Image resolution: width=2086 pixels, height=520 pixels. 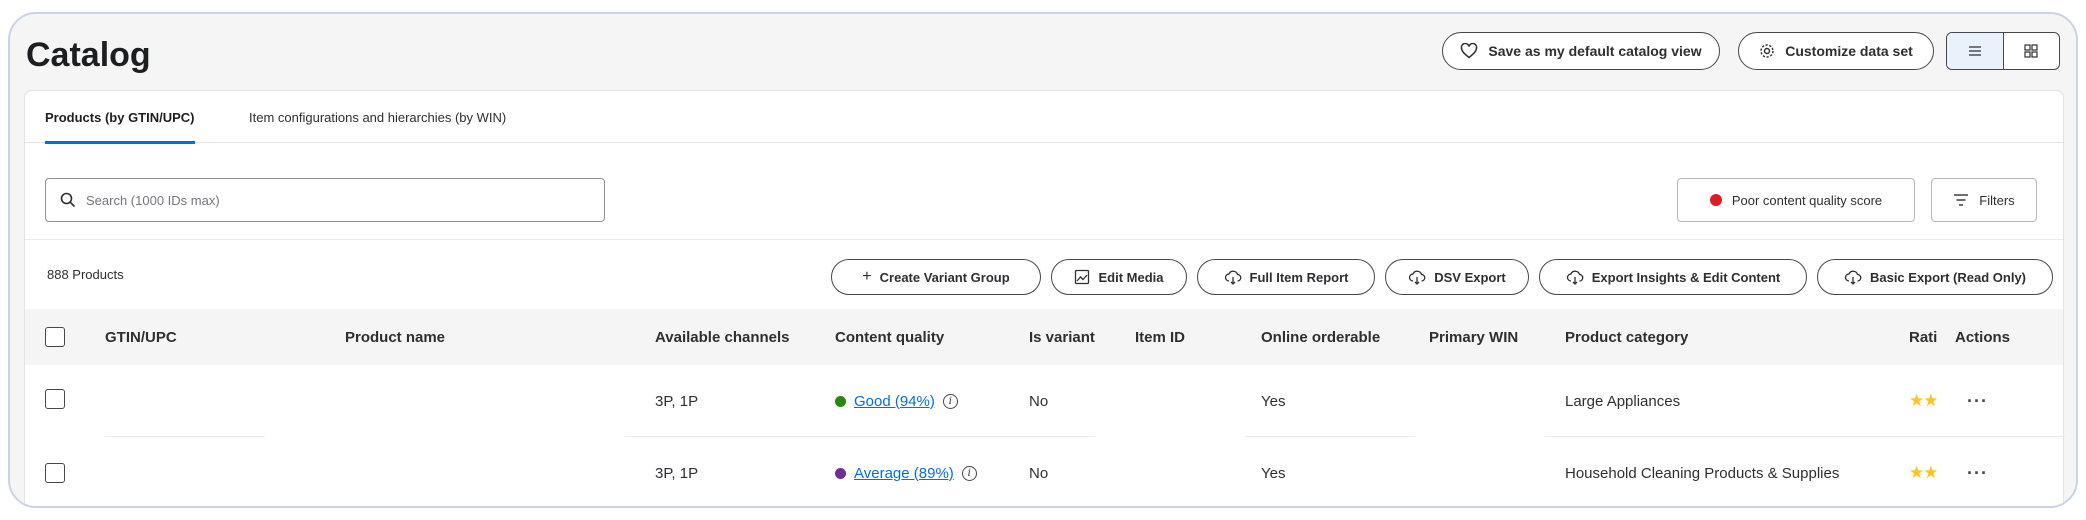 I want to click on edit-media-label: Edit Media, so click(x=1131, y=277).